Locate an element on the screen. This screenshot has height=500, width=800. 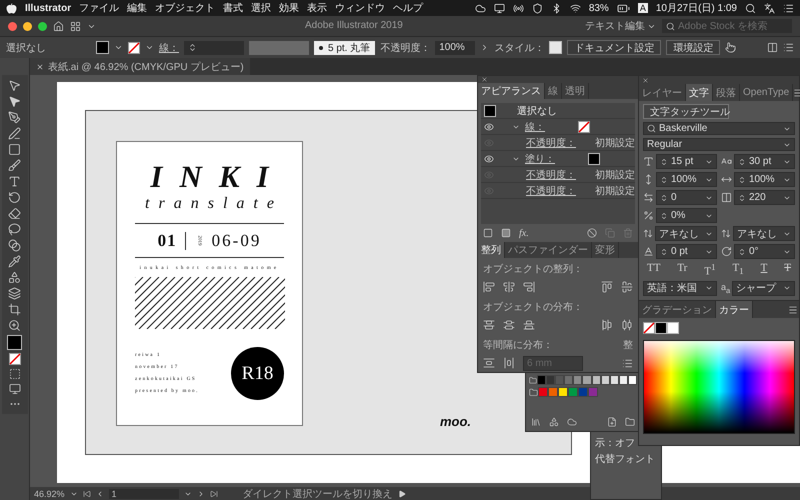
menu-item: ヘルプ is located at coordinates (408, 8).